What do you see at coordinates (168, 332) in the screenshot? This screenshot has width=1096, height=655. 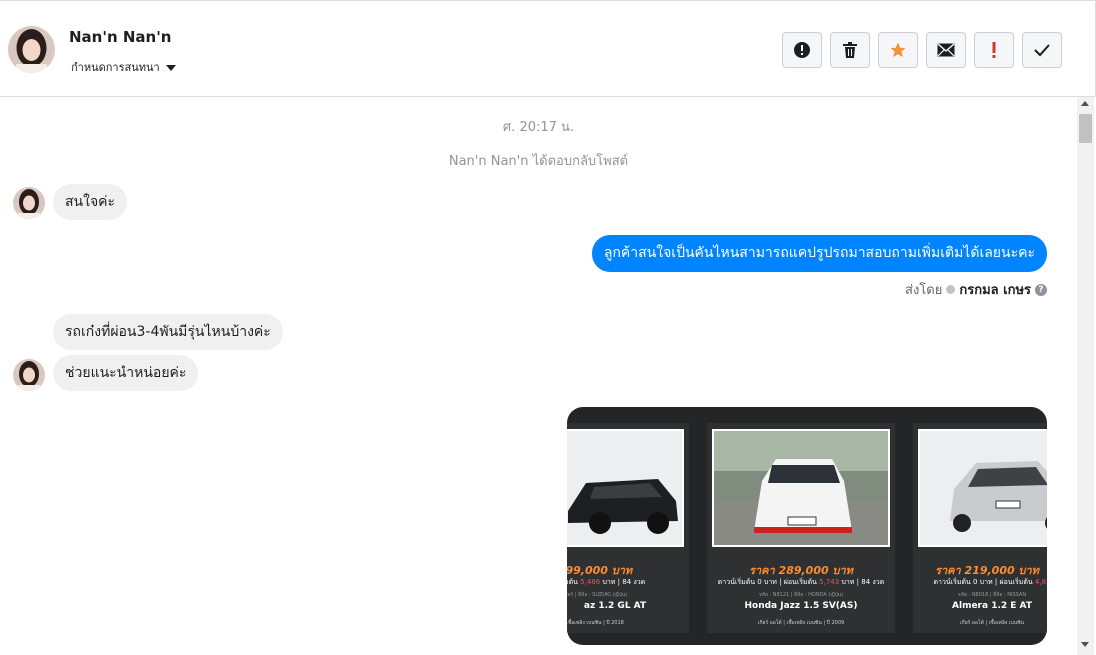 I see `incoming-message: รถเก๋งที่ผ่อน3-4พันมีรุ่นไหนบ้างค่ะ` at bounding box center [168, 332].